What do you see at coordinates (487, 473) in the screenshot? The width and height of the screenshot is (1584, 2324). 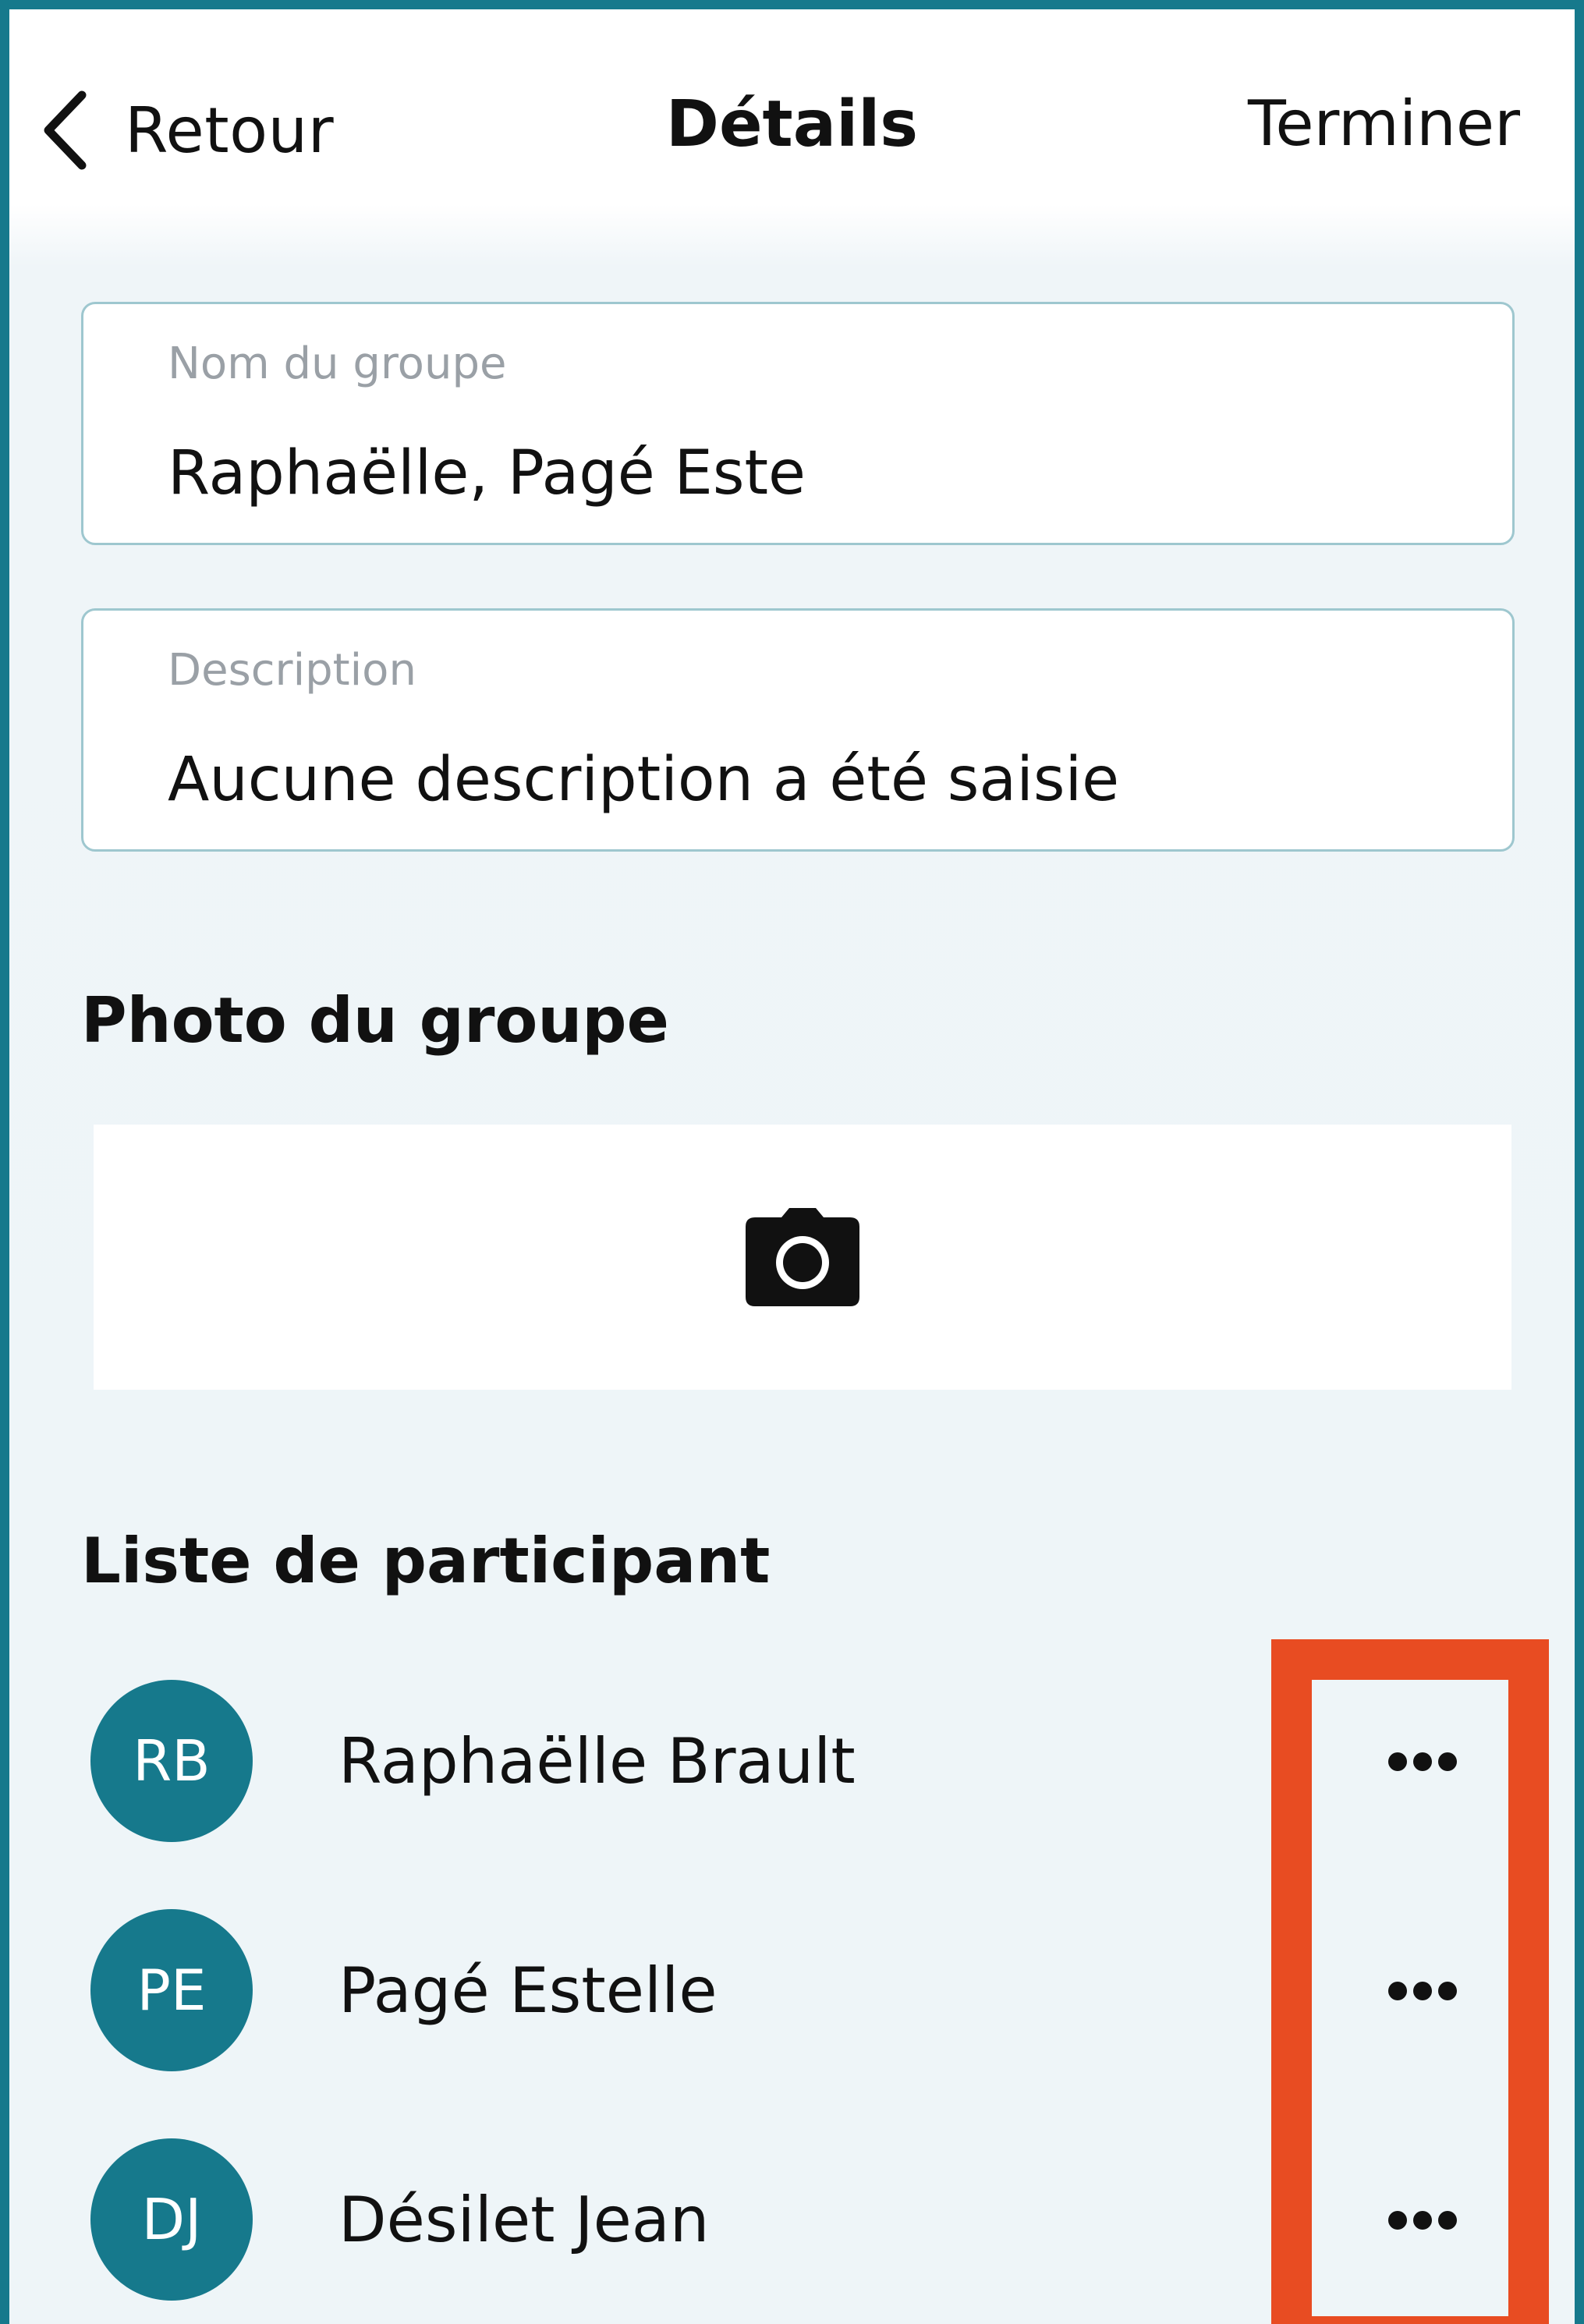 I see `group-name-value: Raphaëlle, Pagé Este` at bounding box center [487, 473].